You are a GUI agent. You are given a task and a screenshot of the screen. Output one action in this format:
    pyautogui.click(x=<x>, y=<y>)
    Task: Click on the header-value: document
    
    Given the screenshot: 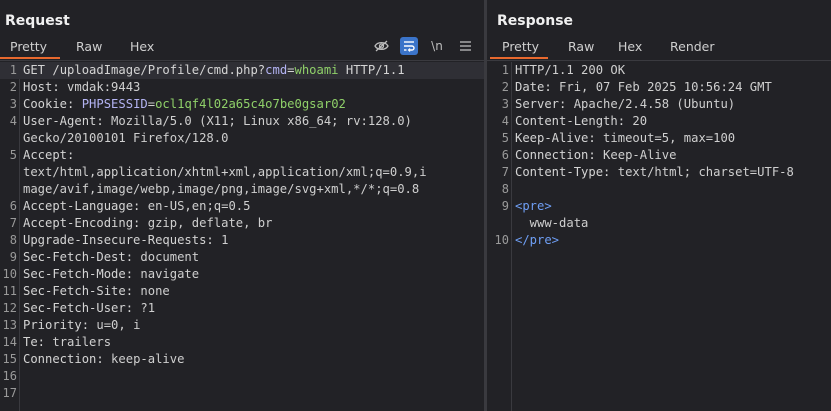 What is the action you would take?
    pyautogui.click(x=166, y=257)
    